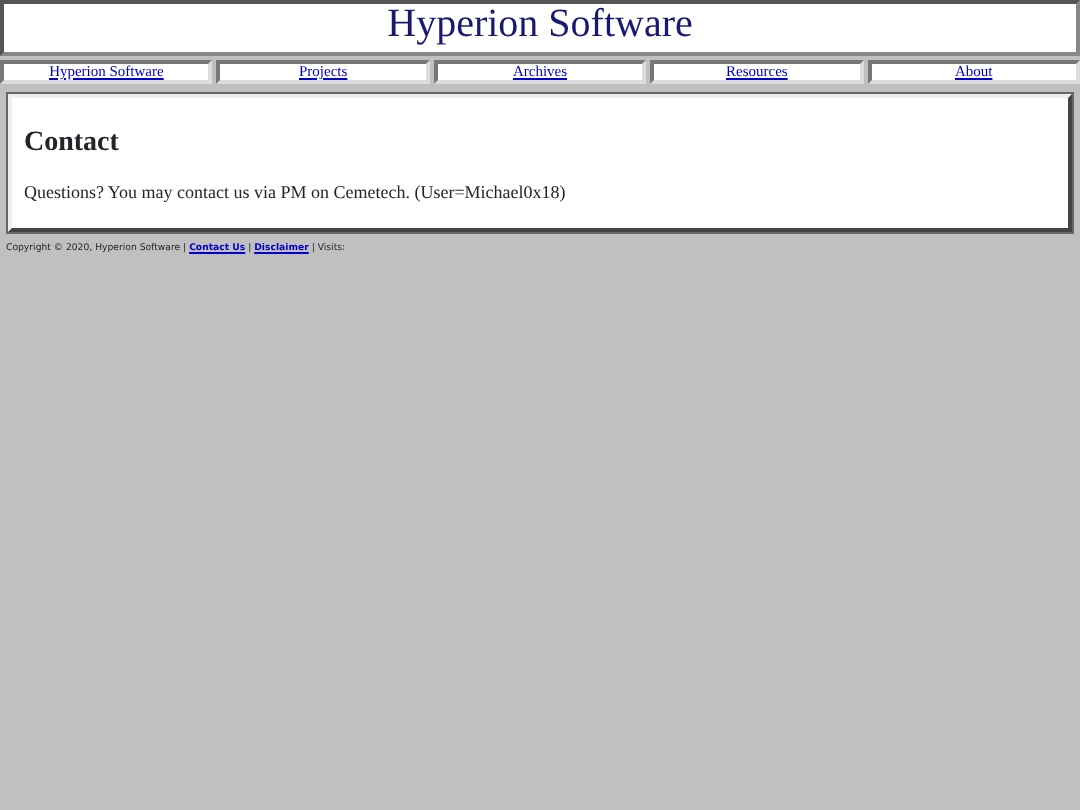  Describe the element at coordinates (72, 144) in the screenshot. I see `page-heading: Contact` at that location.